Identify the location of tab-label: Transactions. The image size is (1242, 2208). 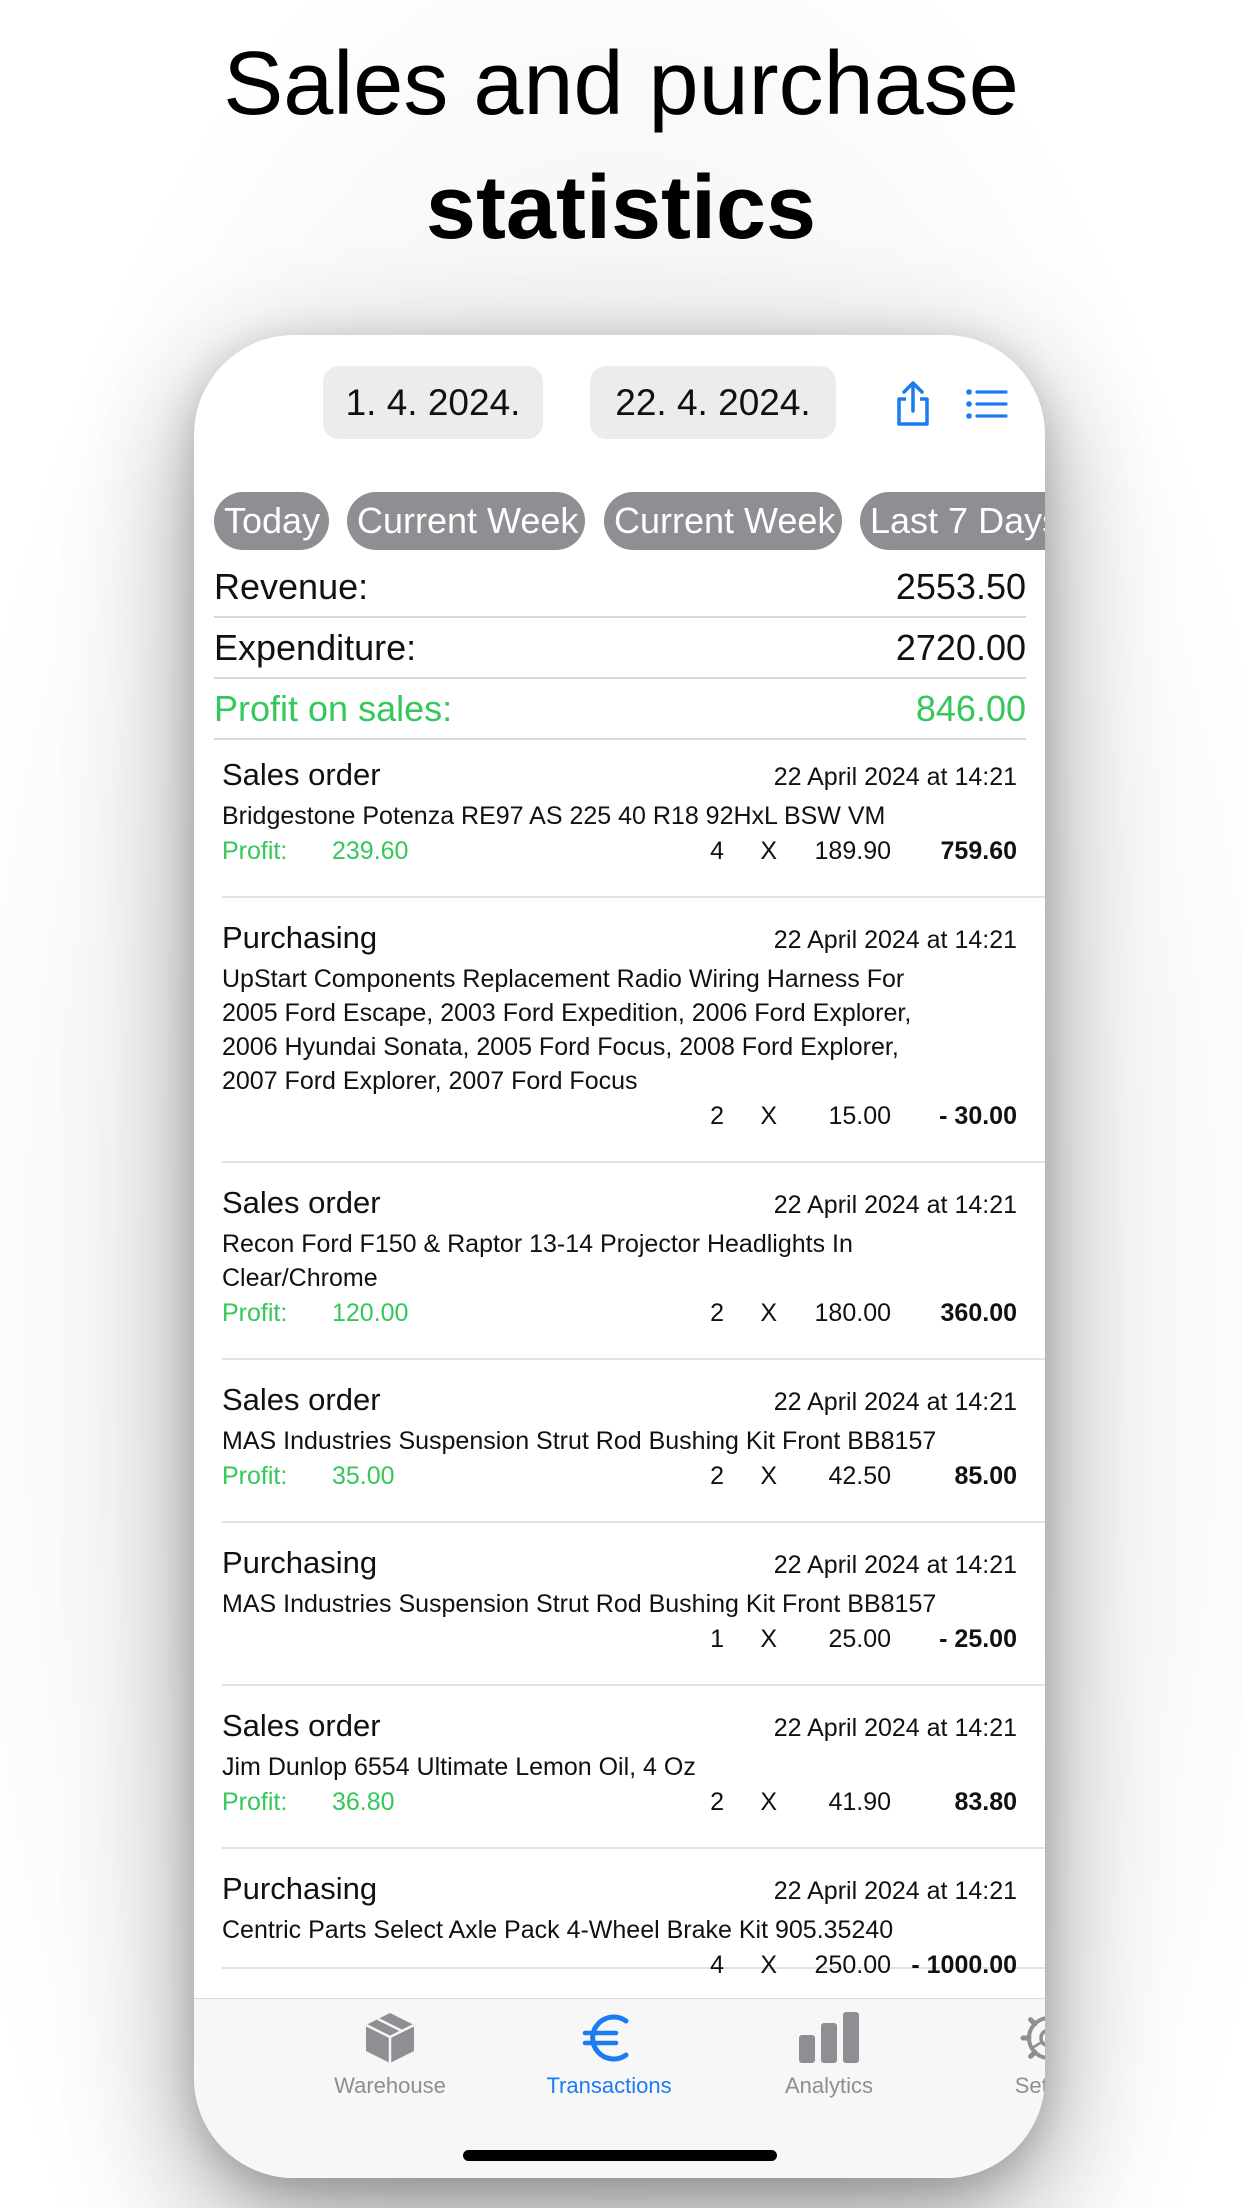
(609, 2085).